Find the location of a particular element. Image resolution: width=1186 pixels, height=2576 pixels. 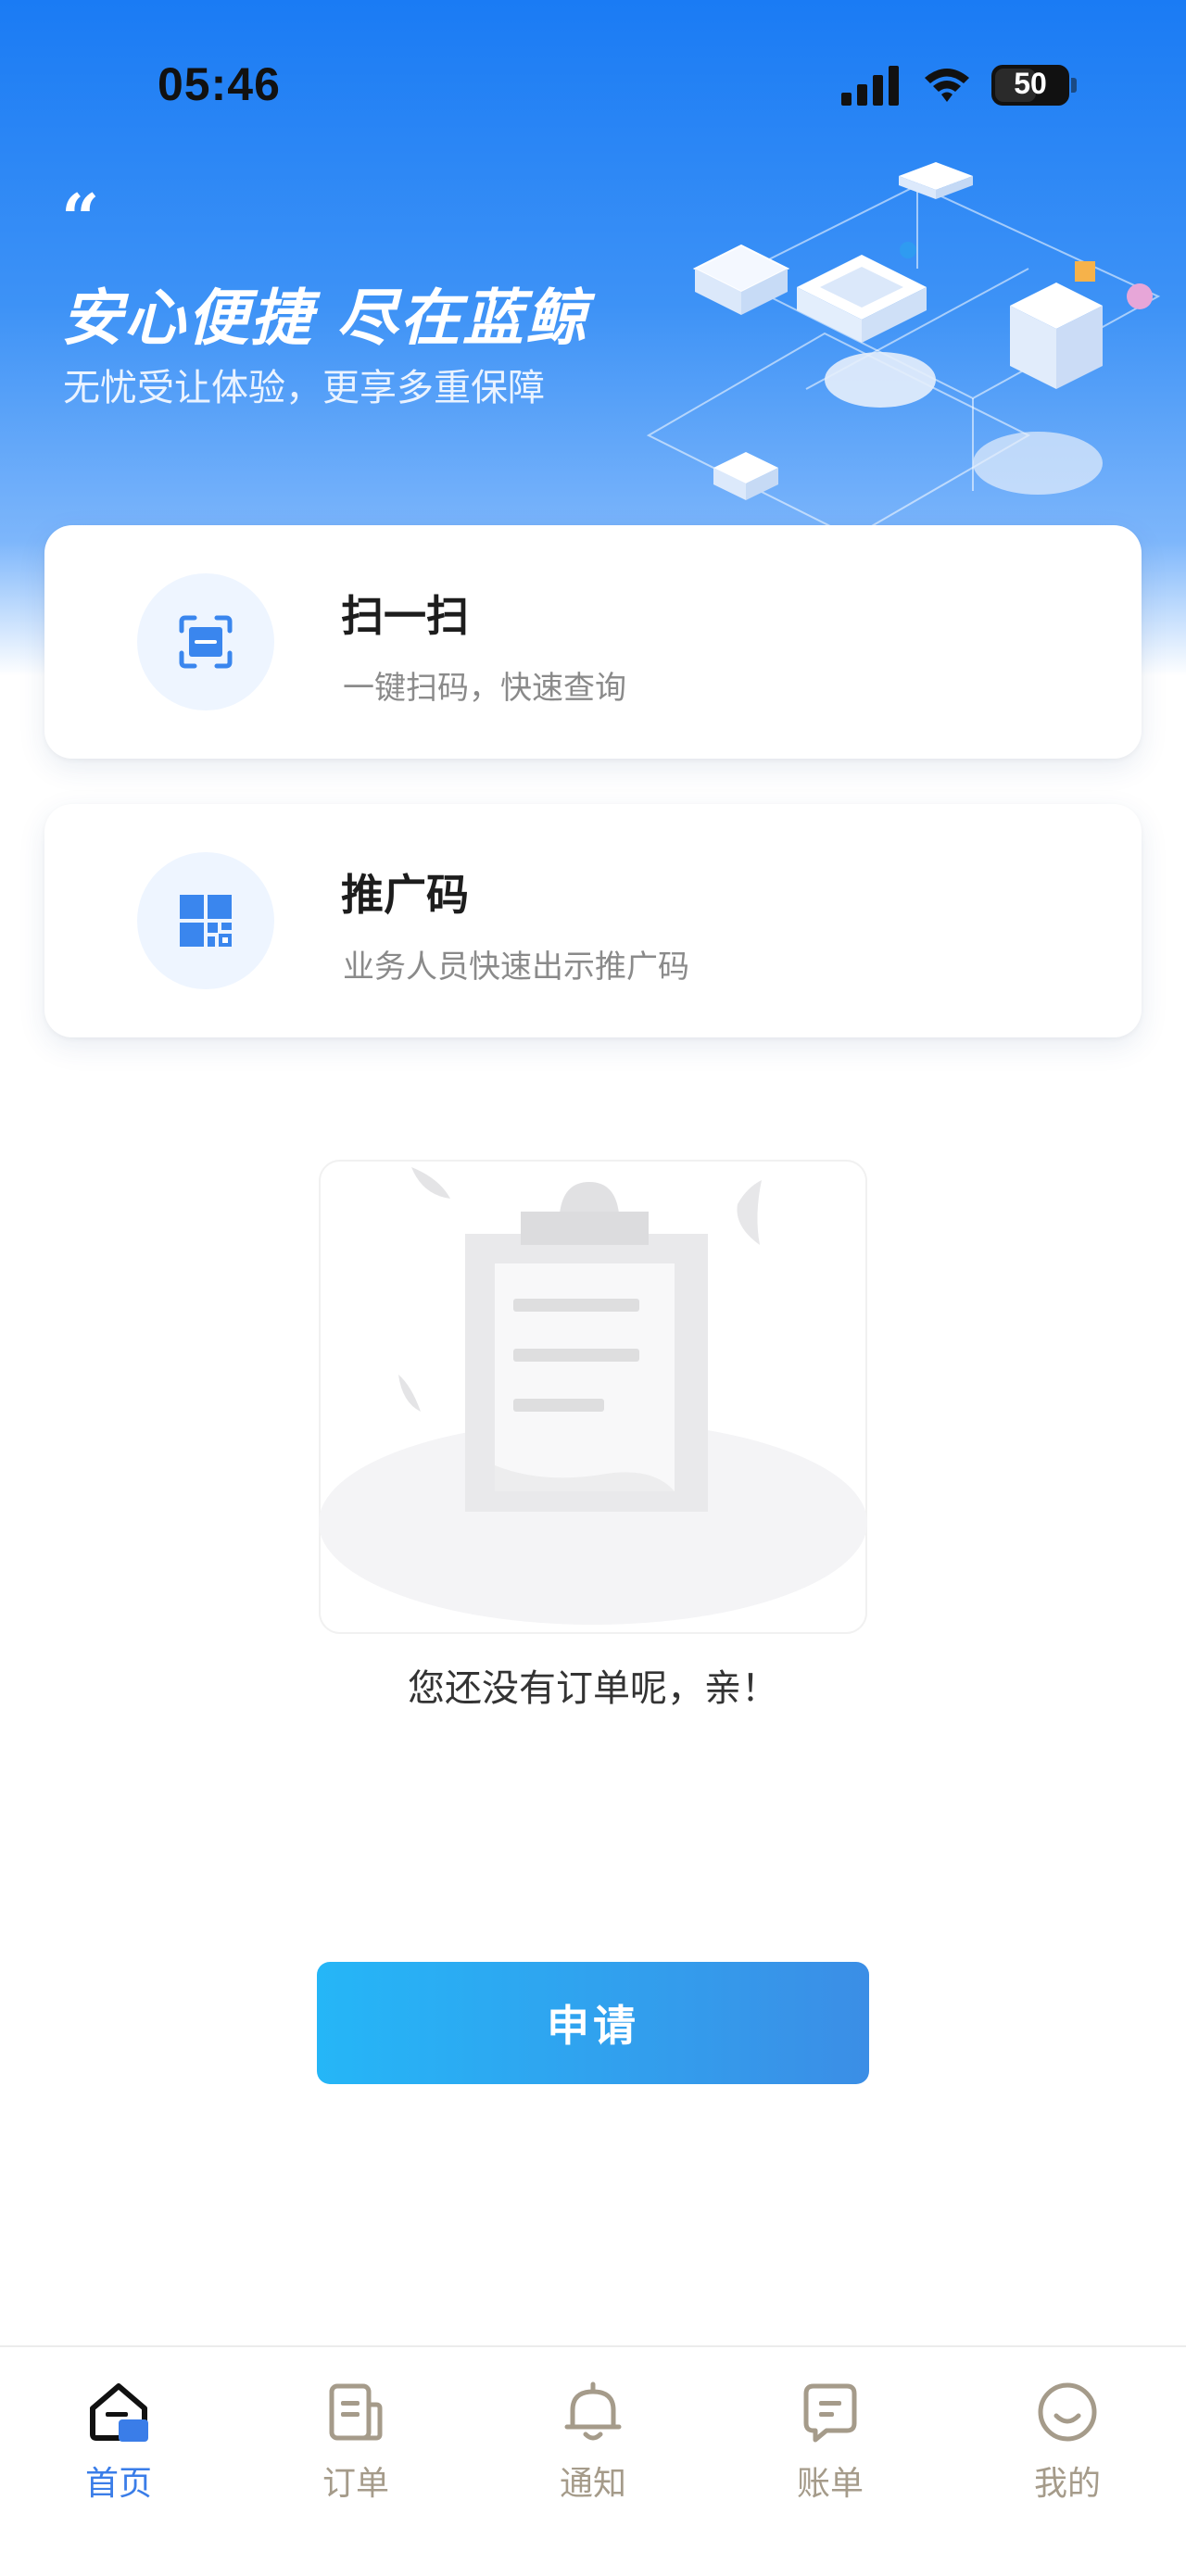

battery-percent: 50 is located at coordinates (1030, 83).